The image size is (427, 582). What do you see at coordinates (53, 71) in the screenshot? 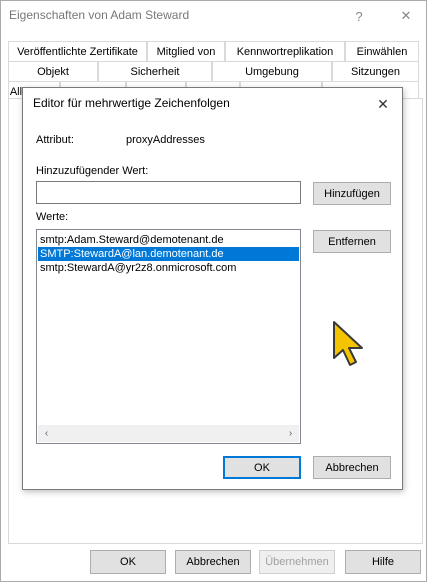
I see `tab-object: Objekt` at bounding box center [53, 71].